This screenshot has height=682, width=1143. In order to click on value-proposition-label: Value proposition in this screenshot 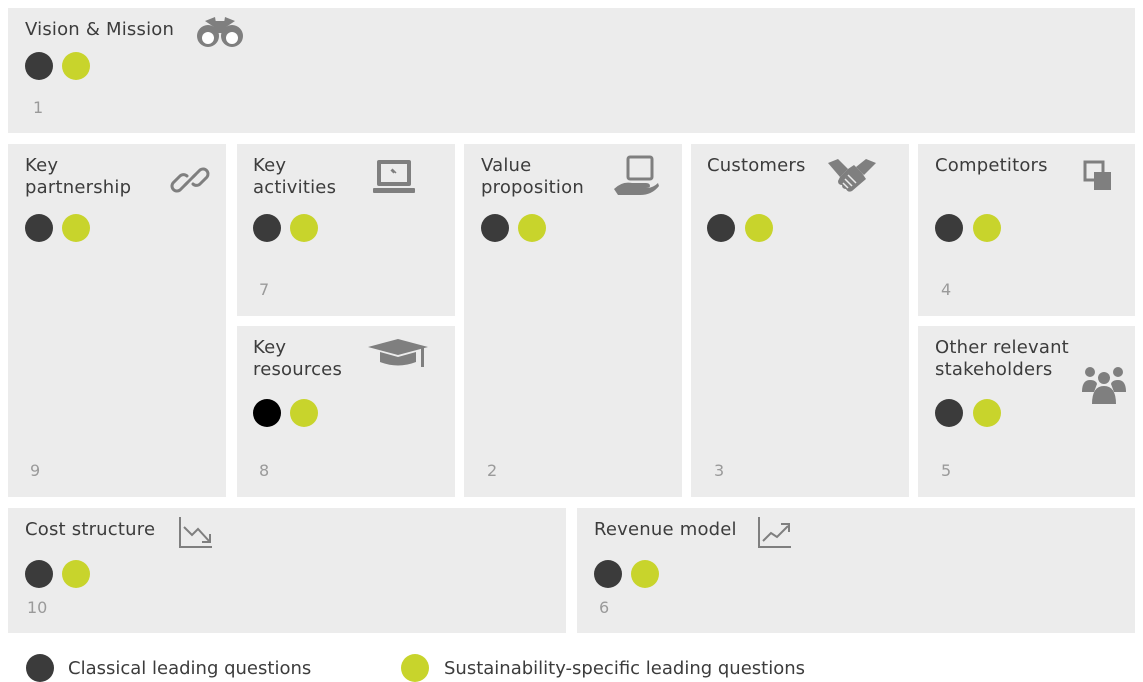, I will do `click(532, 176)`.